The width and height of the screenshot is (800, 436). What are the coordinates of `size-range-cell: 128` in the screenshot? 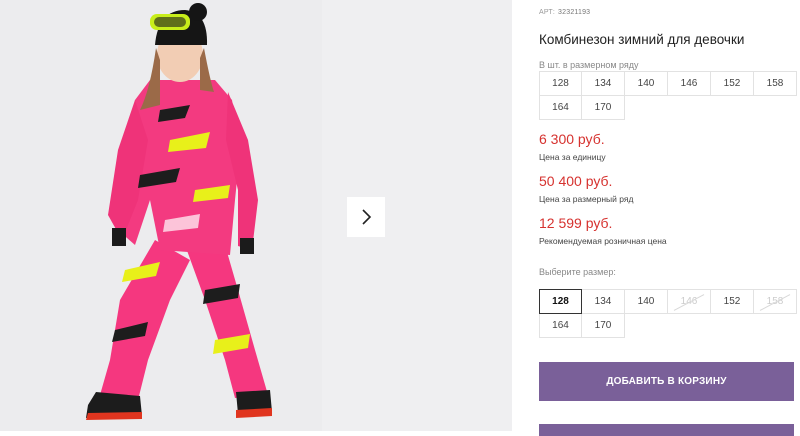 It's located at (560, 83).